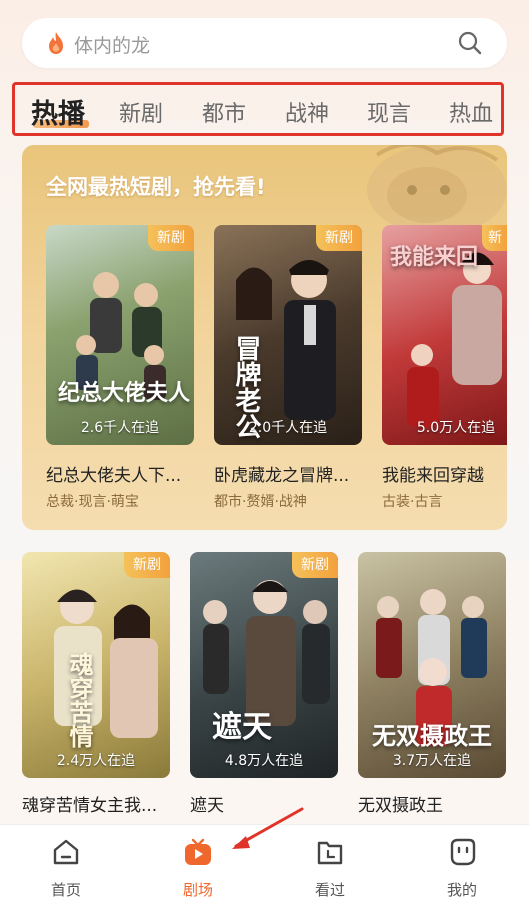  Describe the element at coordinates (307, 112) in the screenshot. I see `tab-war-god: 战神` at that location.